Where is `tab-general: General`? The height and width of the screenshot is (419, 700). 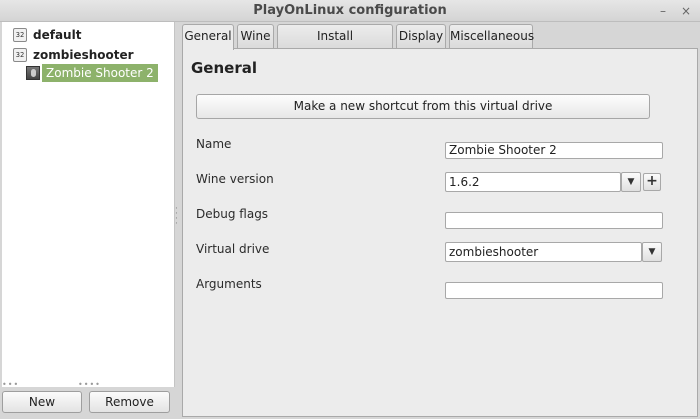
tab-general: General is located at coordinates (208, 37).